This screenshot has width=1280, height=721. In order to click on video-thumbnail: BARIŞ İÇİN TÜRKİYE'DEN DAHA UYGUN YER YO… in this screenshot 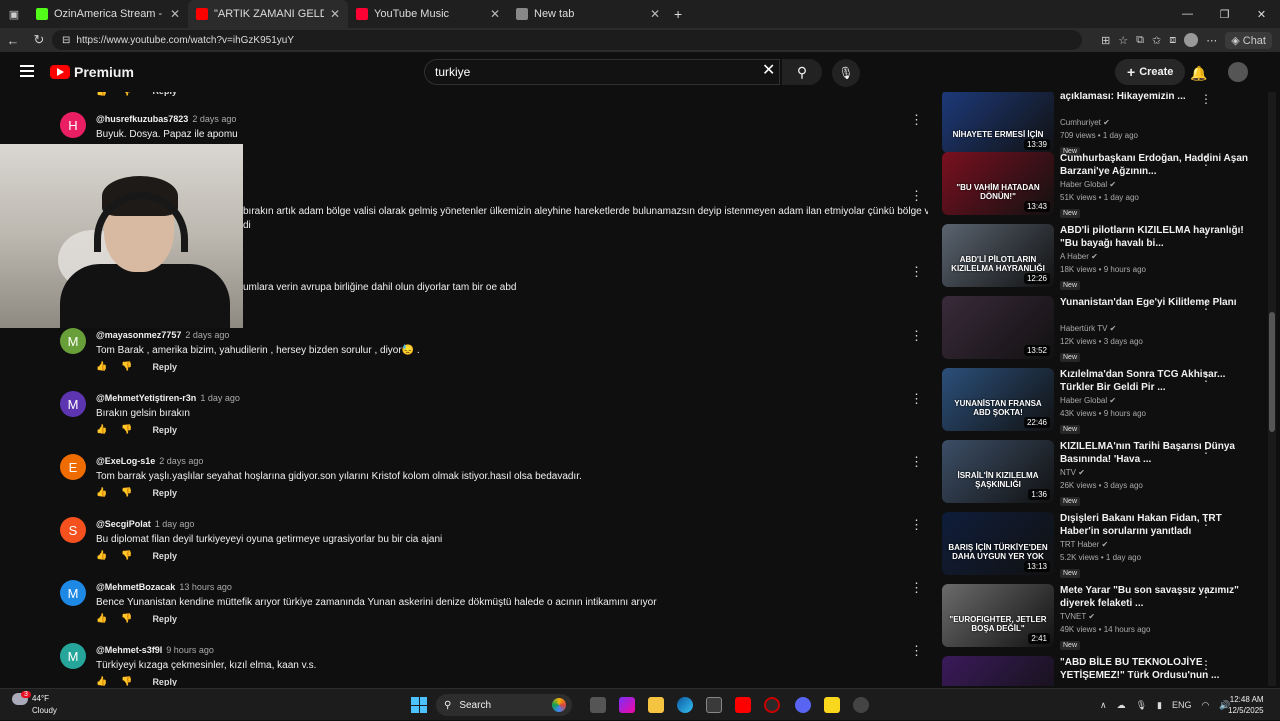, I will do `click(998, 543)`.